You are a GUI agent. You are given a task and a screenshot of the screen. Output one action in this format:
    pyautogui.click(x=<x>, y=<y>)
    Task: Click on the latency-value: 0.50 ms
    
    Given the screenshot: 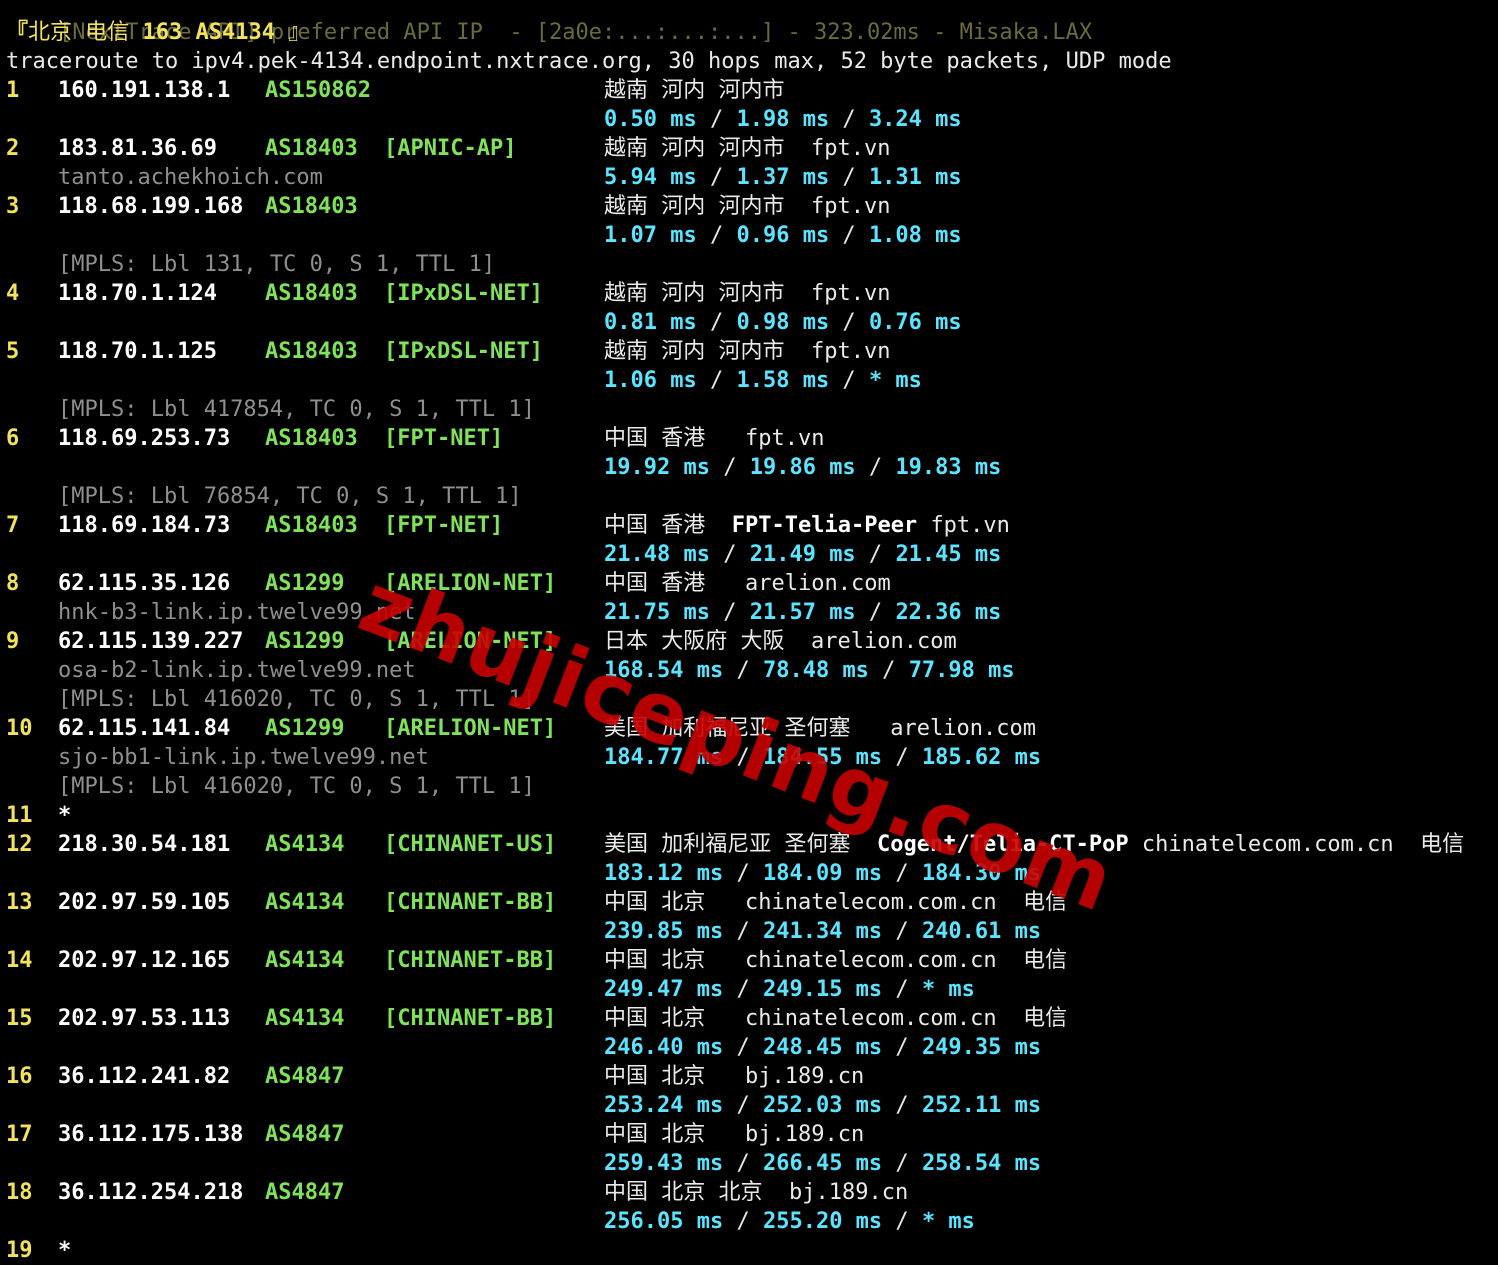 What is the action you would take?
    pyautogui.click(x=650, y=119)
    